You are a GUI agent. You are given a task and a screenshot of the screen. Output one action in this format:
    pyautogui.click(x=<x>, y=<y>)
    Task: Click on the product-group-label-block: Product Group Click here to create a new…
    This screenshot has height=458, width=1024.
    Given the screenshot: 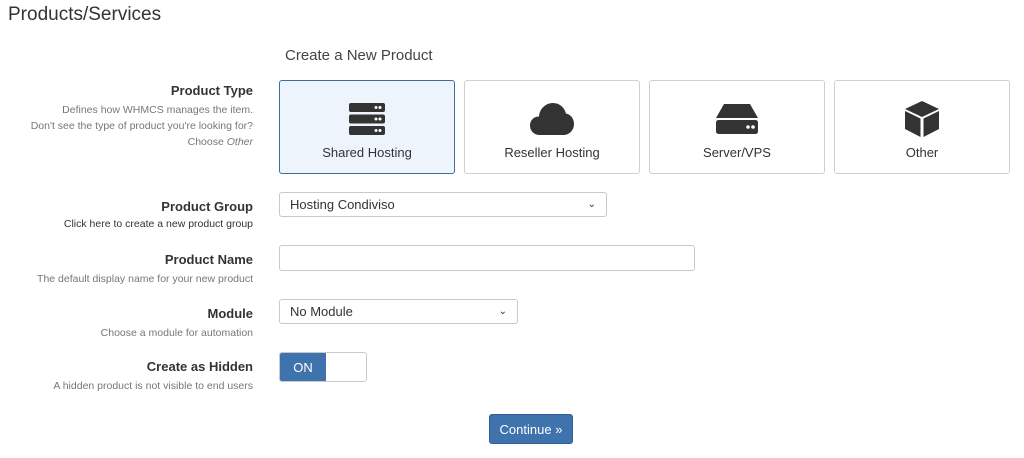 What is the action you would take?
    pyautogui.click(x=158, y=214)
    